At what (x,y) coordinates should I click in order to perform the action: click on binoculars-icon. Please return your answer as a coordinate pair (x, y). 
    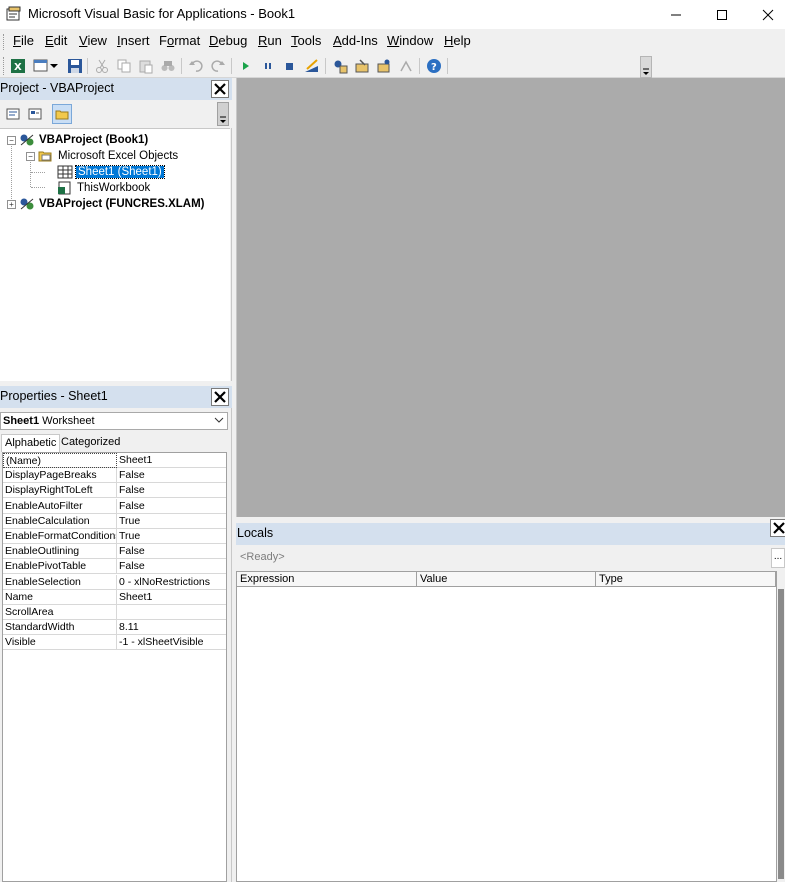
    Looking at the image, I should click on (168, 66).